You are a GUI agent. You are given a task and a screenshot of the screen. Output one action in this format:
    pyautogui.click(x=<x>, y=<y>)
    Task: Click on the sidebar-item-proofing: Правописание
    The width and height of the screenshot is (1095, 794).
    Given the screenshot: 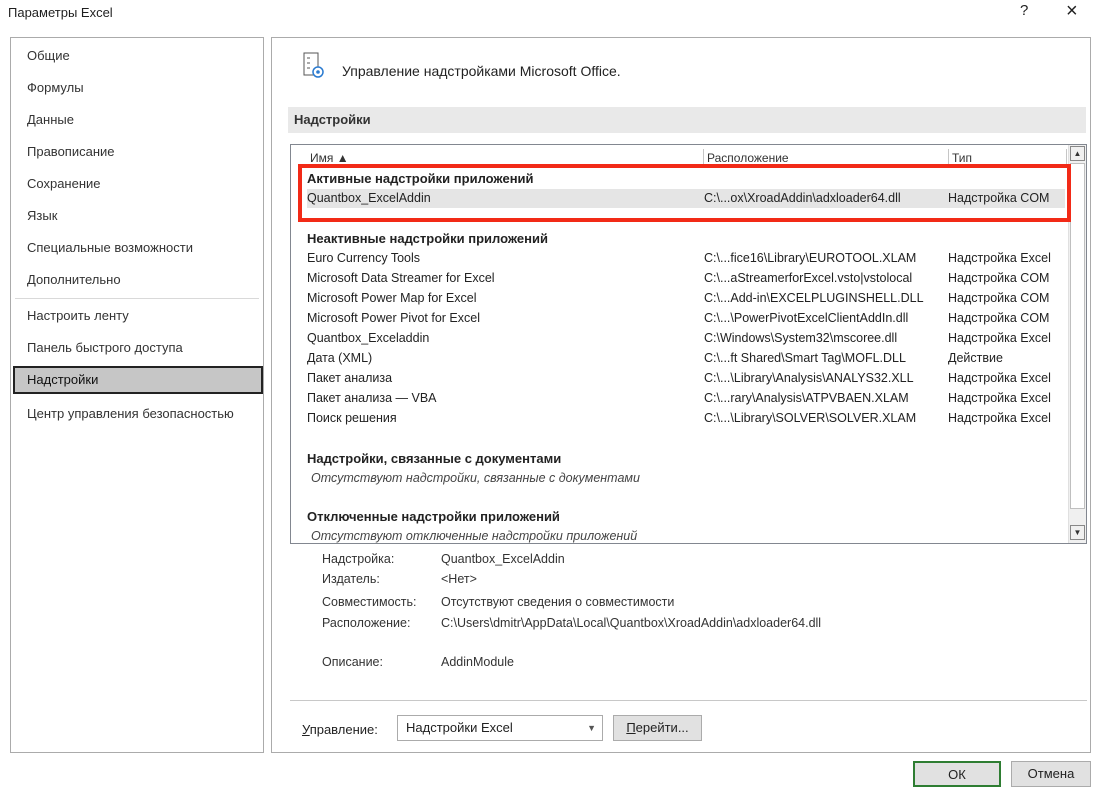 What is the action you would take?
    pyautogui.click(x=71, y=151)
    